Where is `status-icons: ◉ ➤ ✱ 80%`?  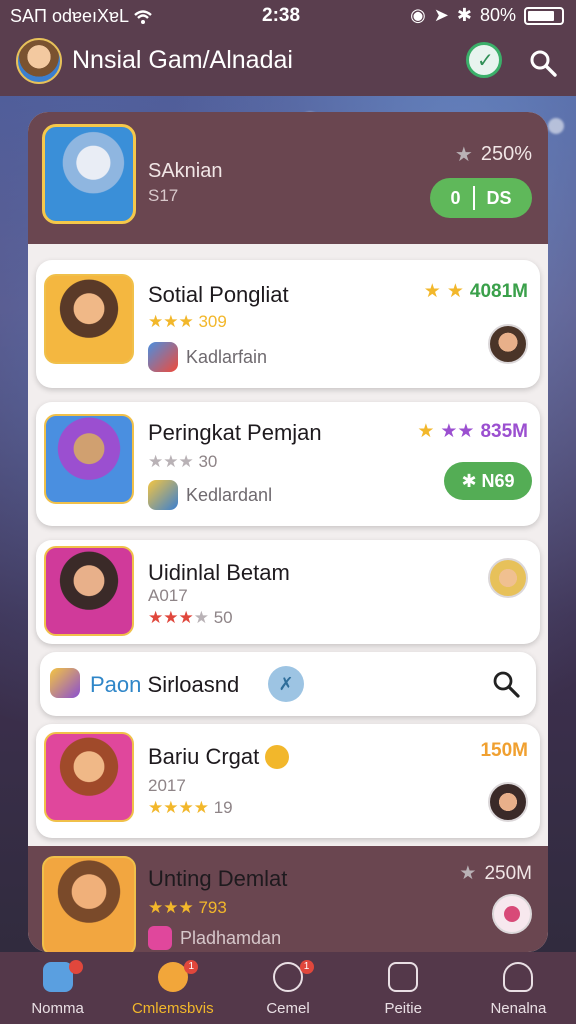 status-icons: ◉ ➤ ✱ 80% is located at coordinates (487, 15).